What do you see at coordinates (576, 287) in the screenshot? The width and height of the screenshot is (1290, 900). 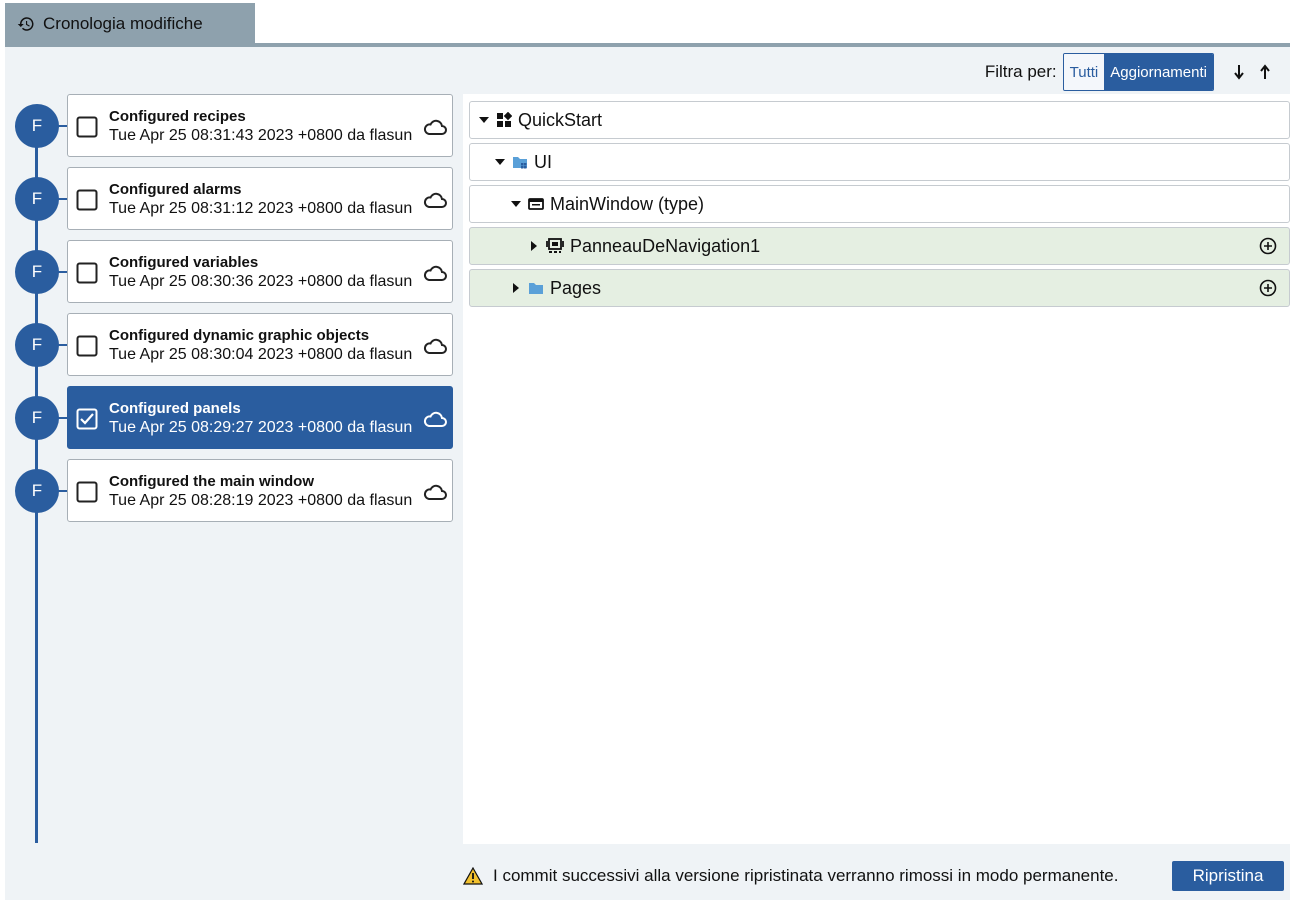 I see `tree-node-label: Pages` at bounding box center [576, 287].